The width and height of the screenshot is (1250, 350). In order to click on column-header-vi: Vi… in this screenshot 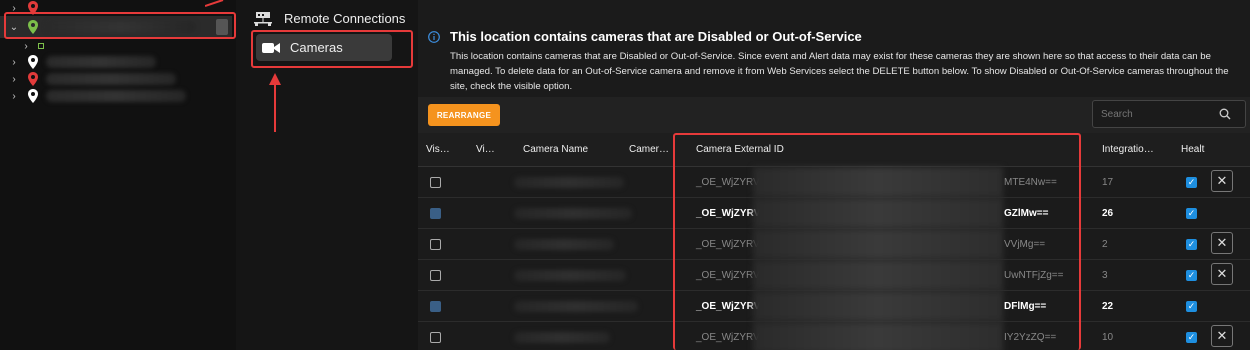, I will do `click(487, 150)`.